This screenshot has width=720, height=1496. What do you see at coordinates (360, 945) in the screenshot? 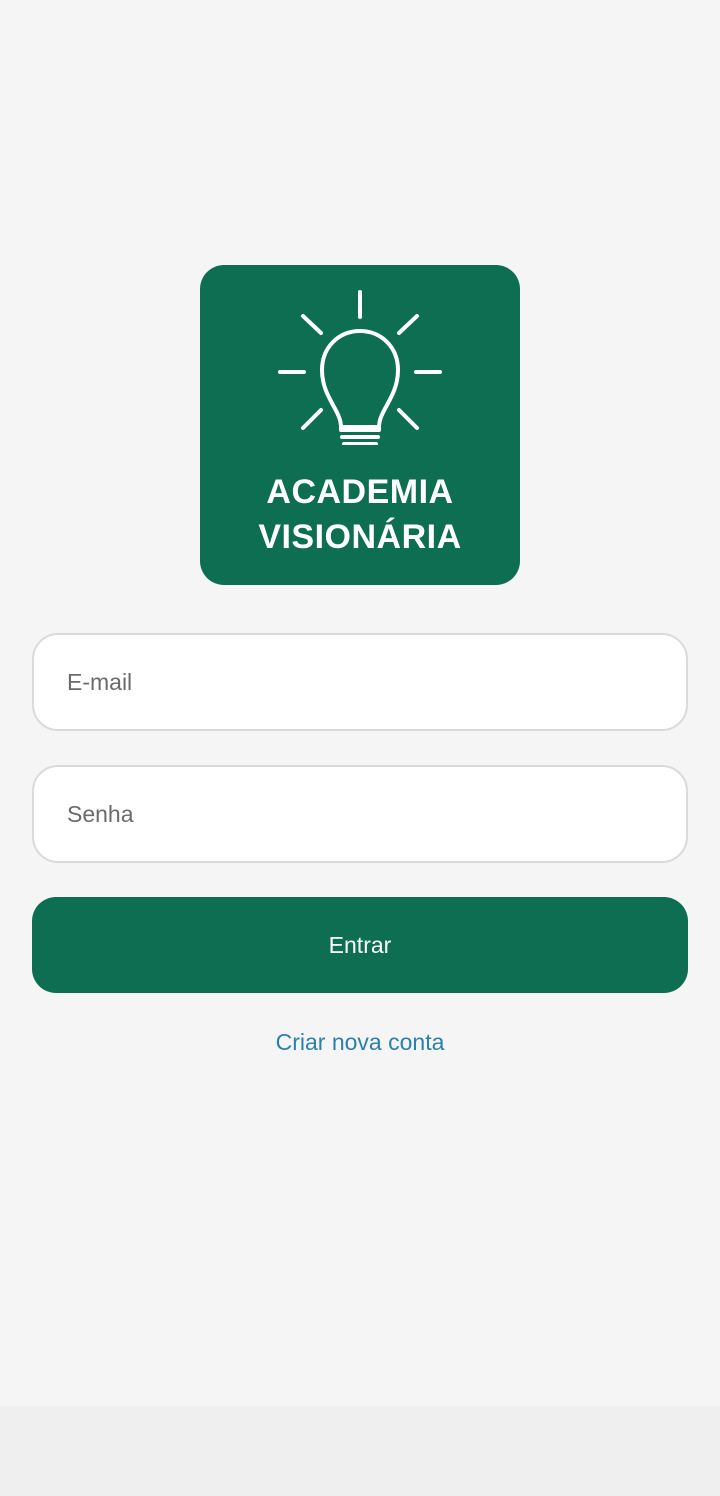
I see `login-button: Entrar` at bounding box center [360, 945].